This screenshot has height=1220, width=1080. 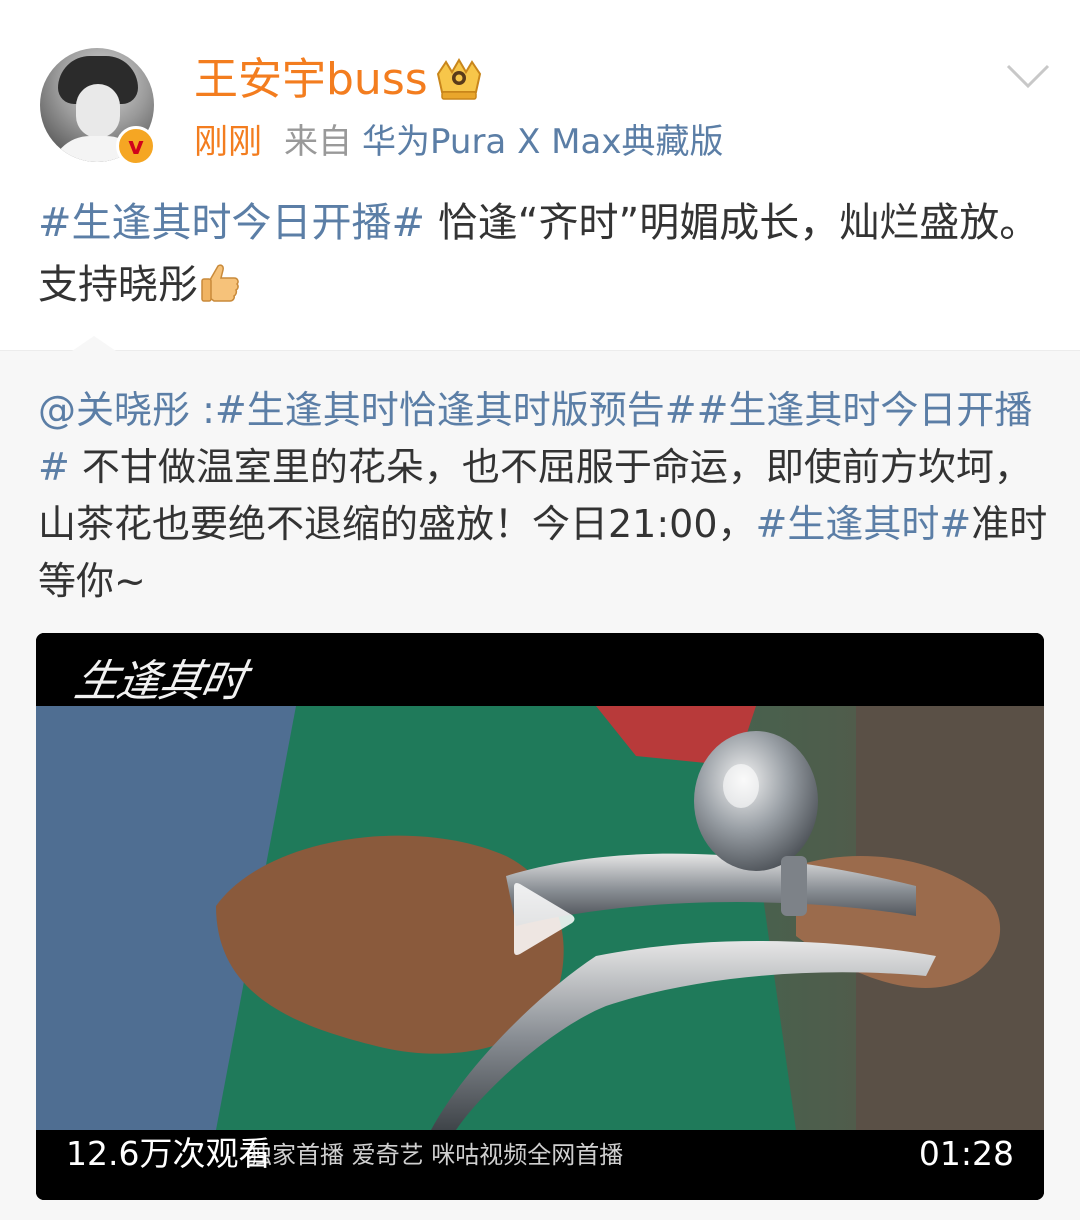 I want to click on post-header: v 王安宇buss 刚刚 来自 华为Pura X Max典藏版, so click(x=540, y=90).